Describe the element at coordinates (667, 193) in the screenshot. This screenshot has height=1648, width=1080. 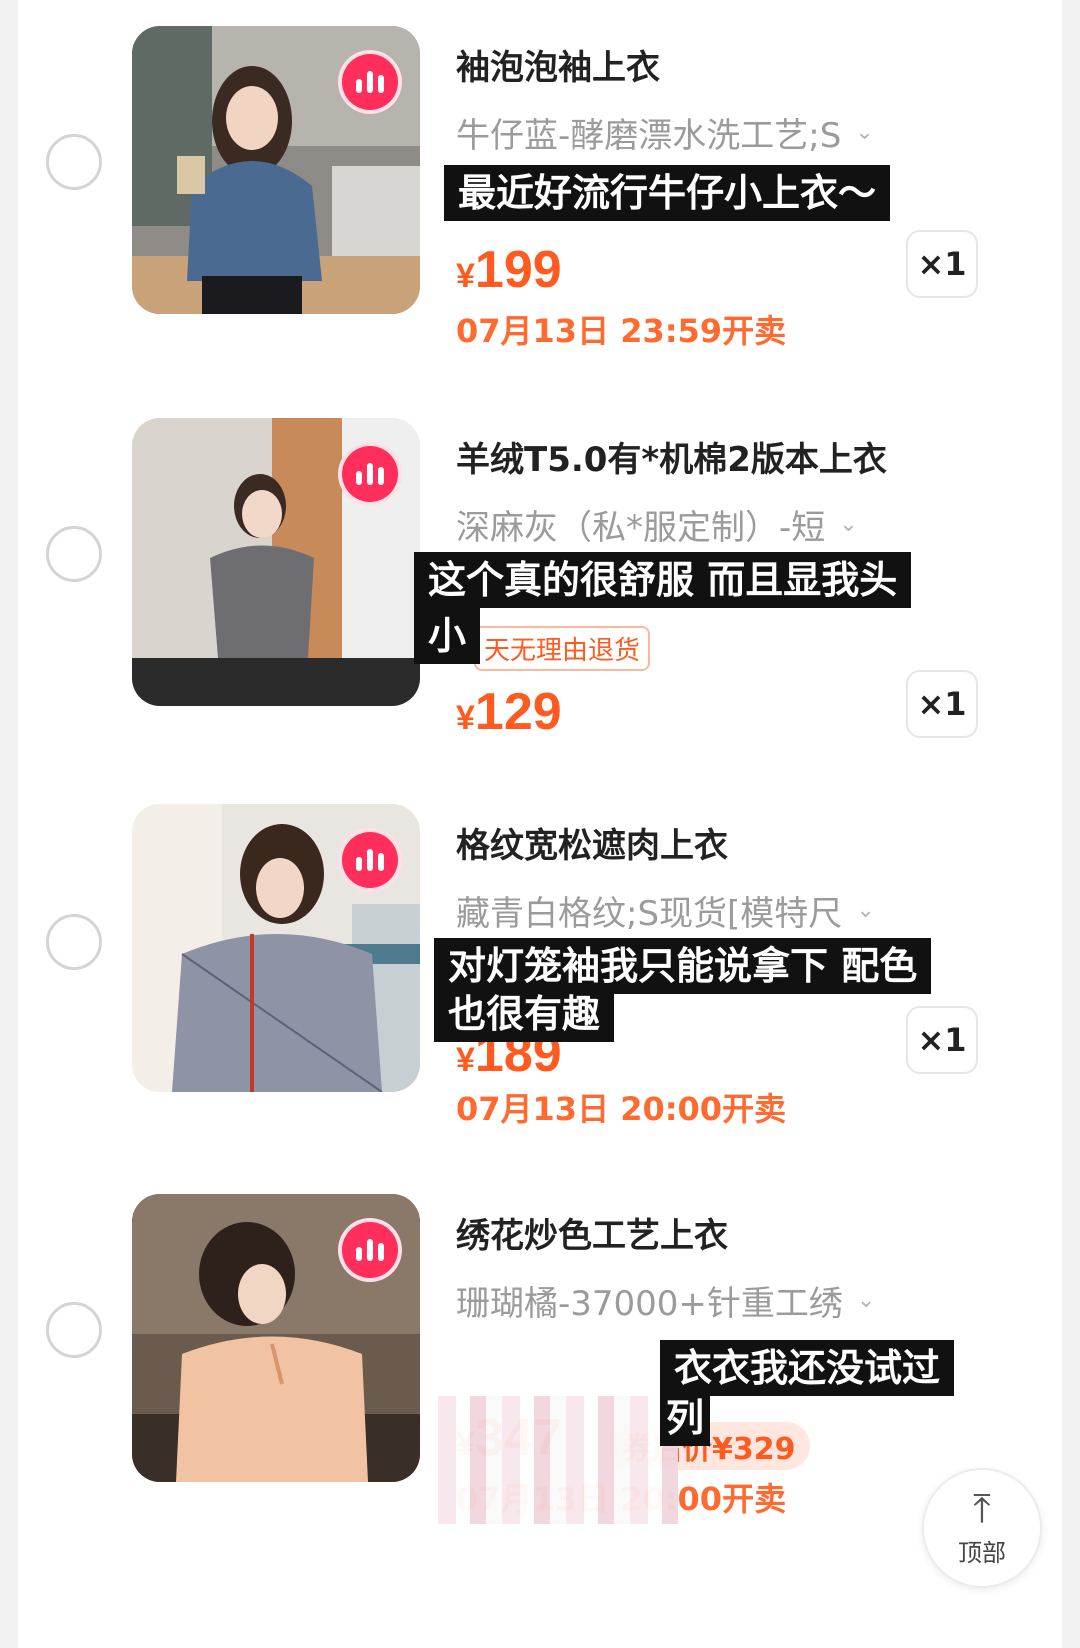
I see `video-subtitle: 最近好流行牛仔小上衣～` at that location.